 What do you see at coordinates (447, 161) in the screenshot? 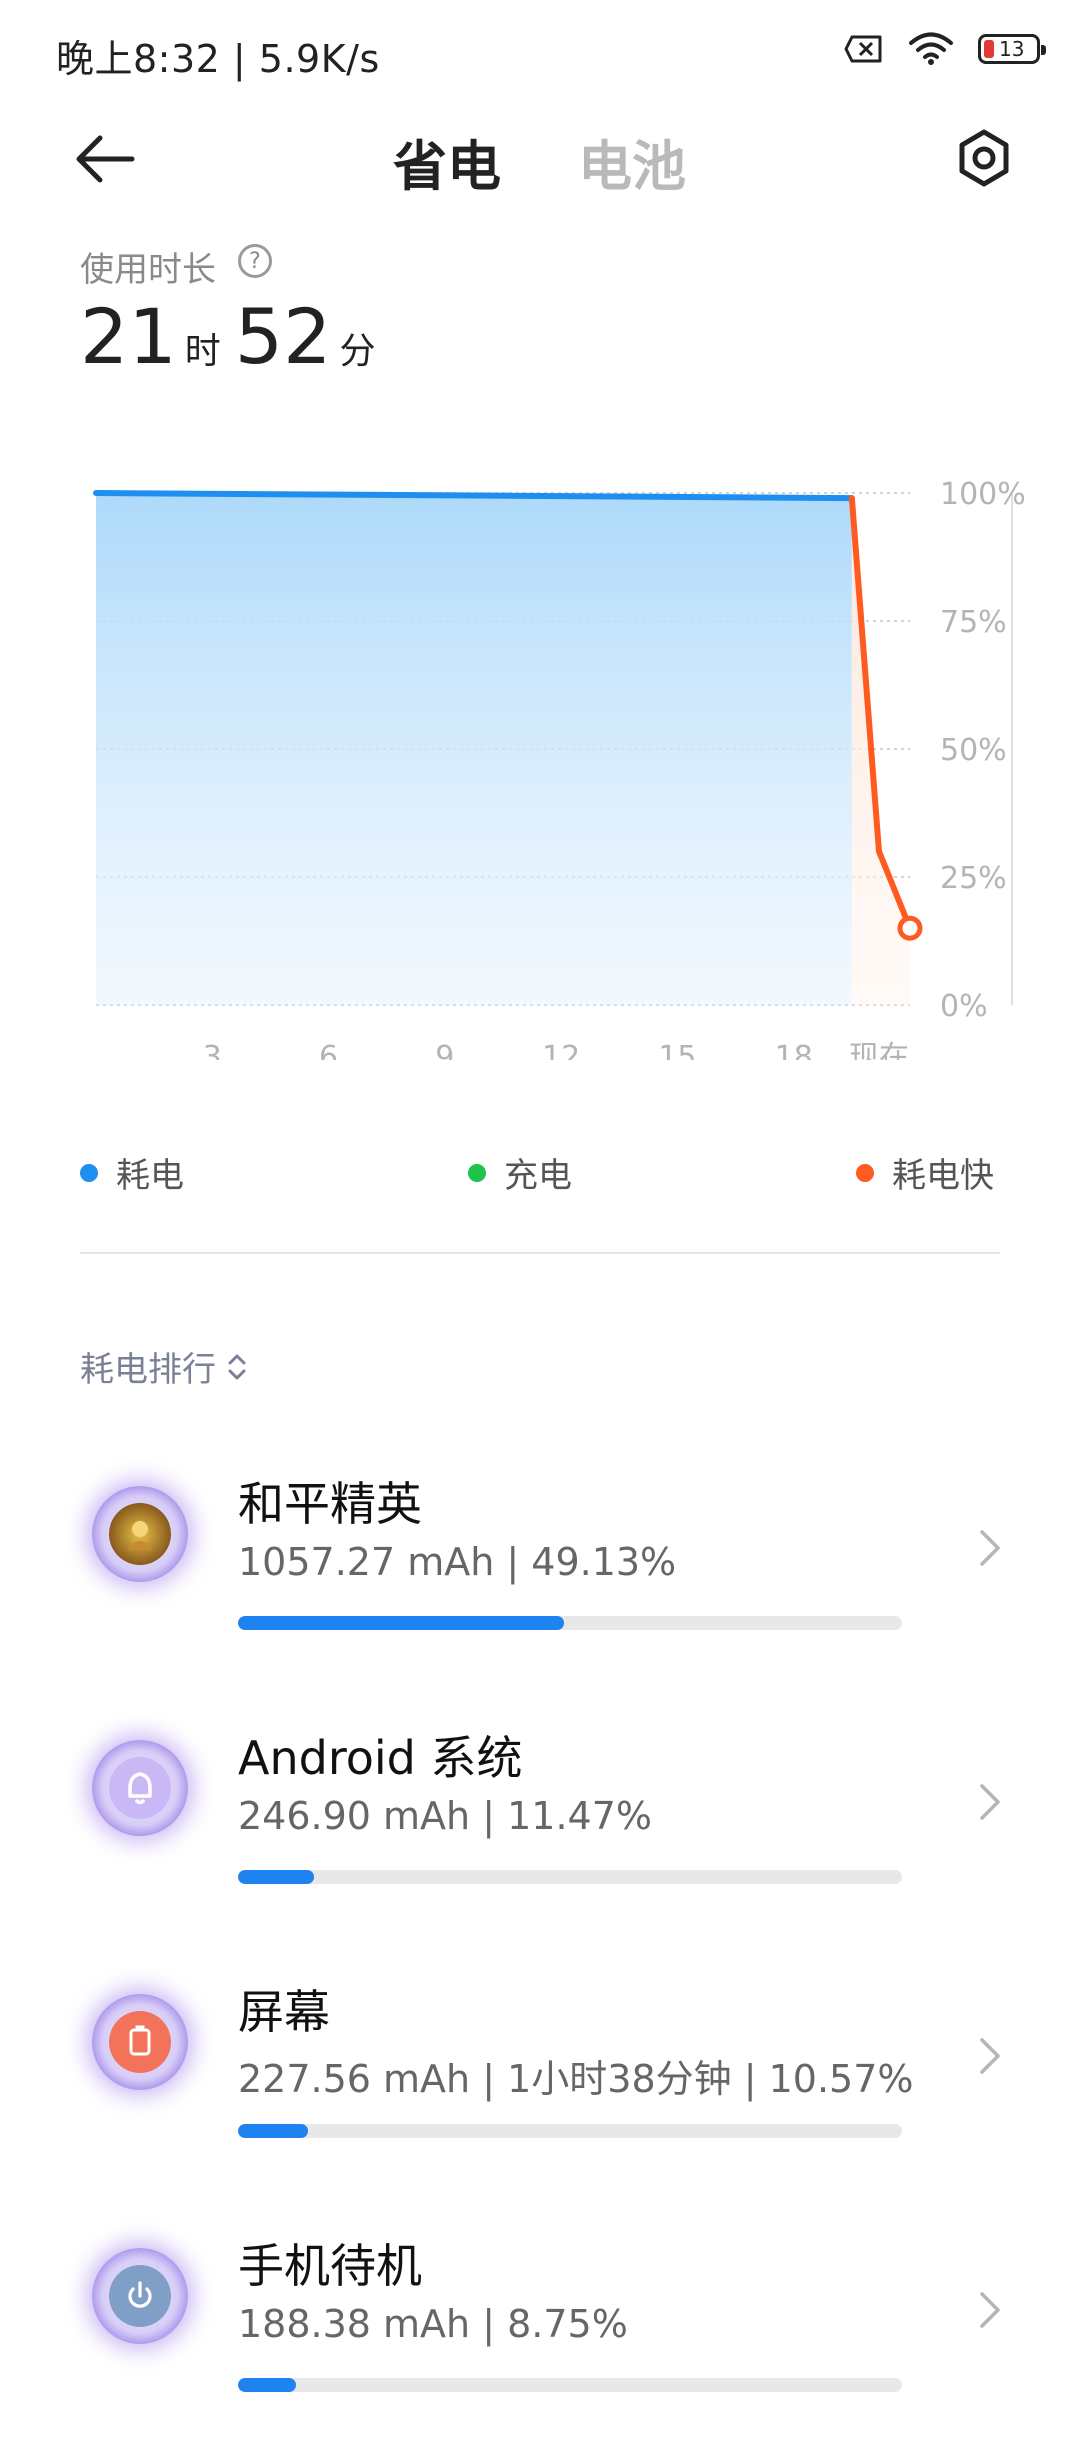
I see `tab-power-saving: 省电` at bounding box center [447, 161].